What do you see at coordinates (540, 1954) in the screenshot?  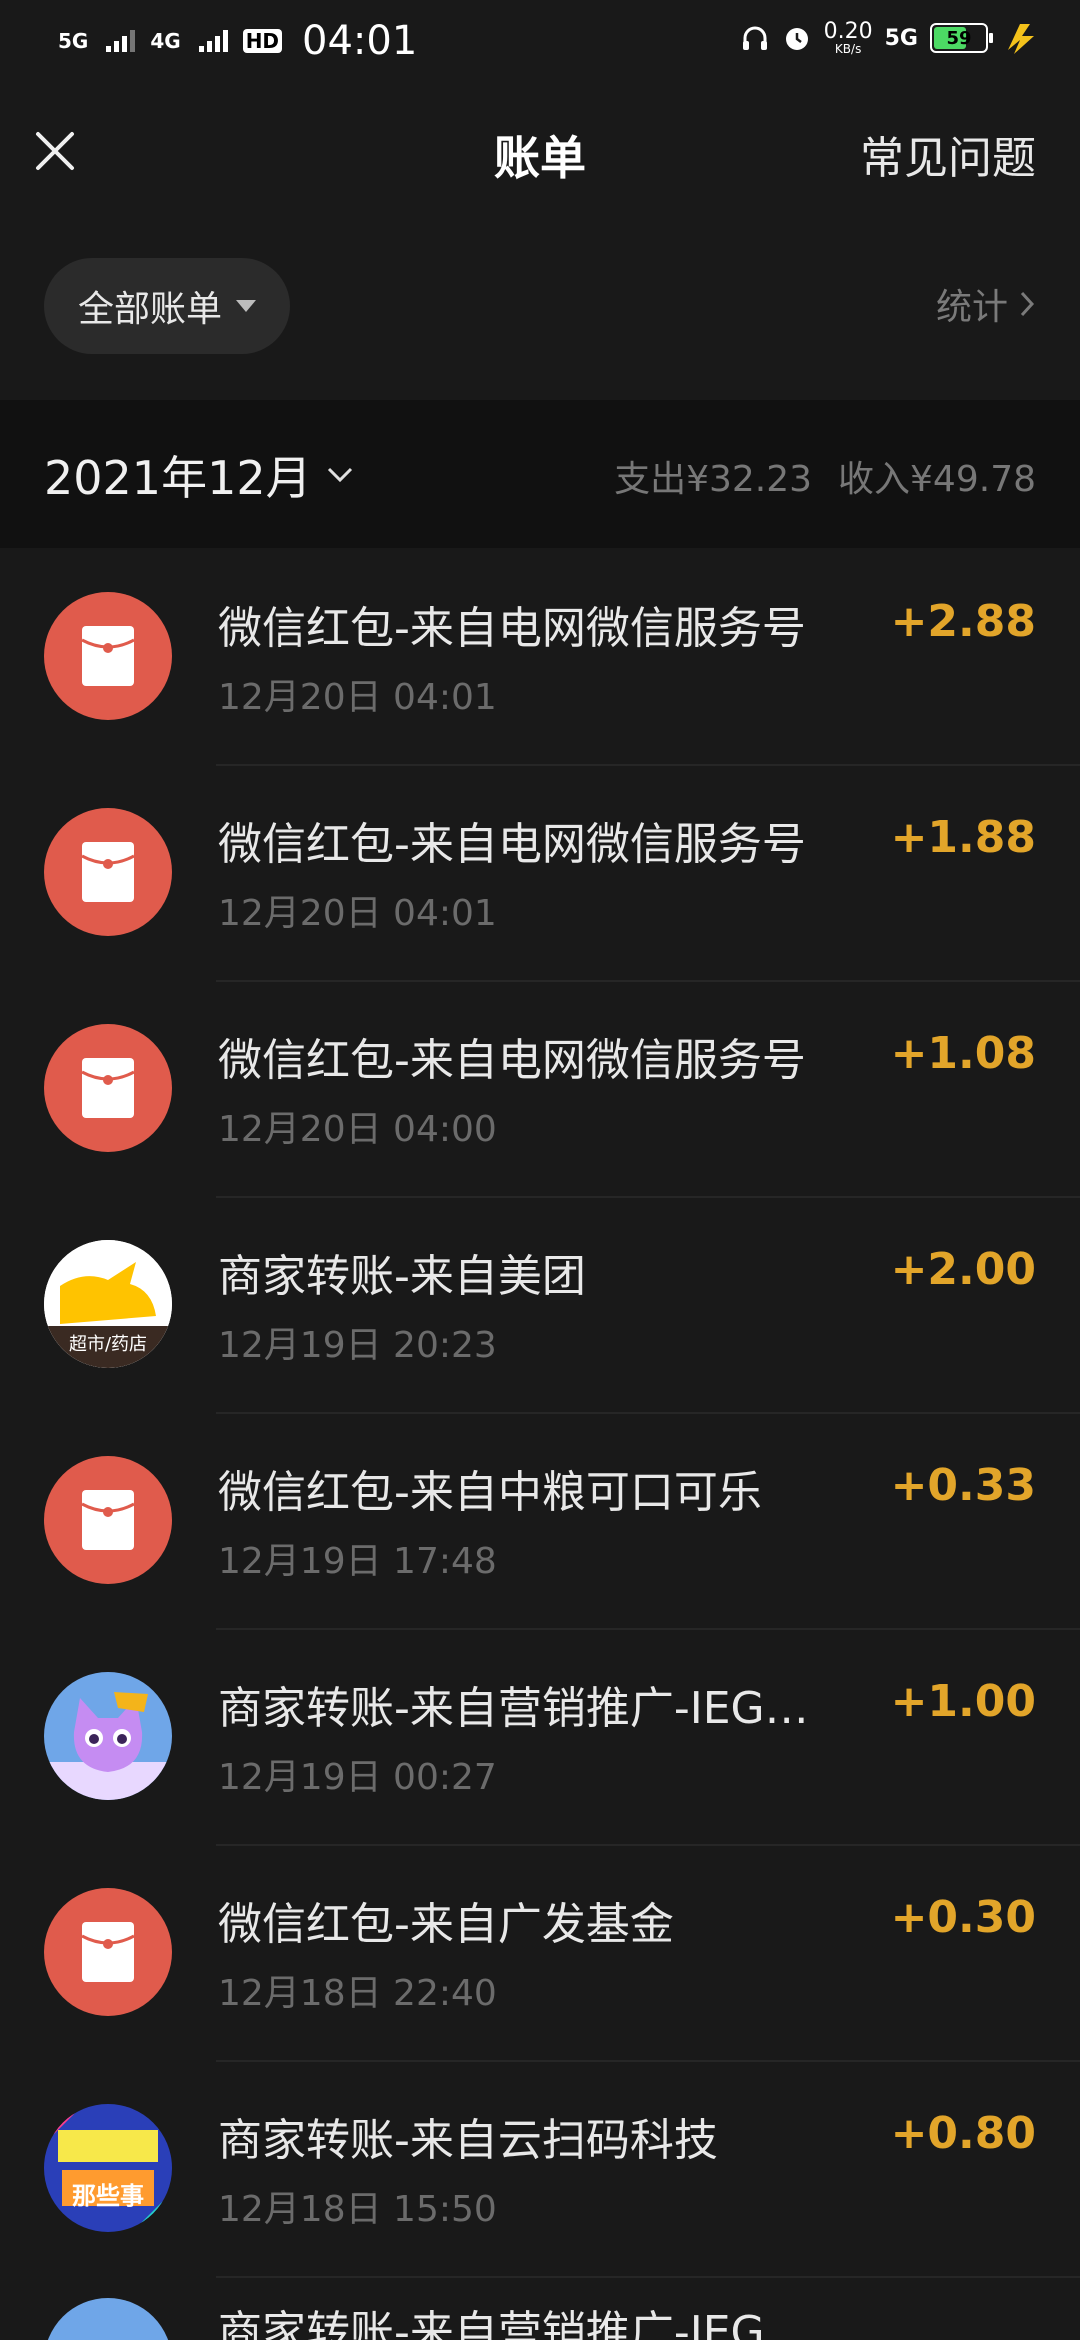 I see `list-item: 微信红包-来自广发基金 12月18日 22:40 +0.30` at bounding box center [540, 1954].